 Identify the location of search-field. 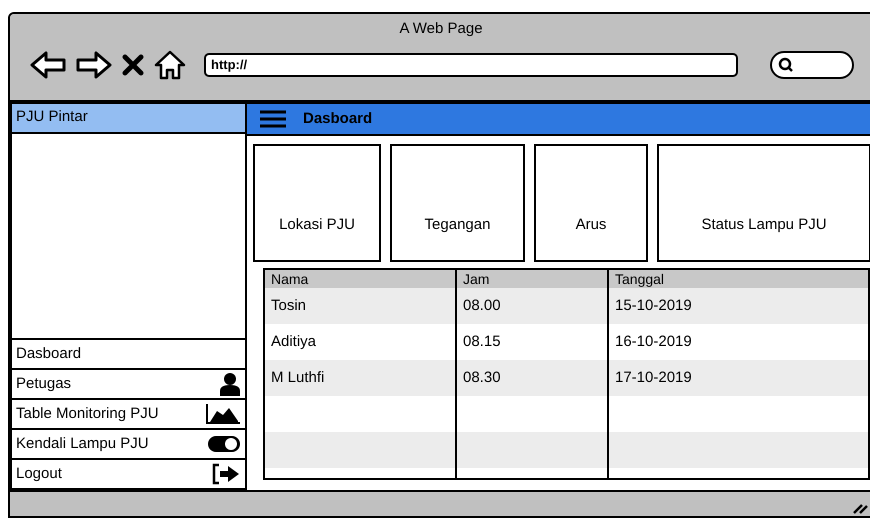
(812, 64).